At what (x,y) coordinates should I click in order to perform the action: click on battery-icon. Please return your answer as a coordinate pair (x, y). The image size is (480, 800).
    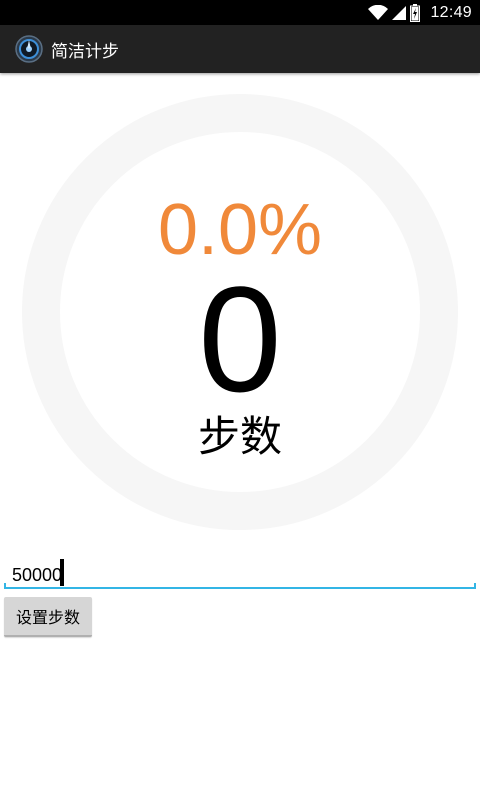
    Looking at the image, I should click on (415, 12).